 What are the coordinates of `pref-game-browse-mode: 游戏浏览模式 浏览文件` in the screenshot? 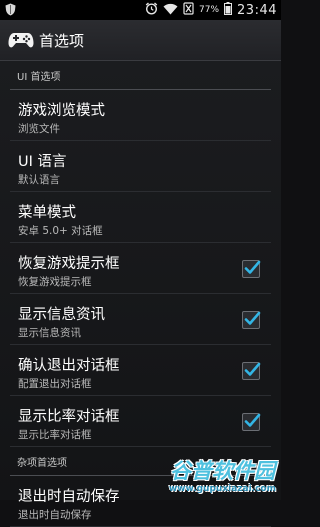 It's located at (140, 115).